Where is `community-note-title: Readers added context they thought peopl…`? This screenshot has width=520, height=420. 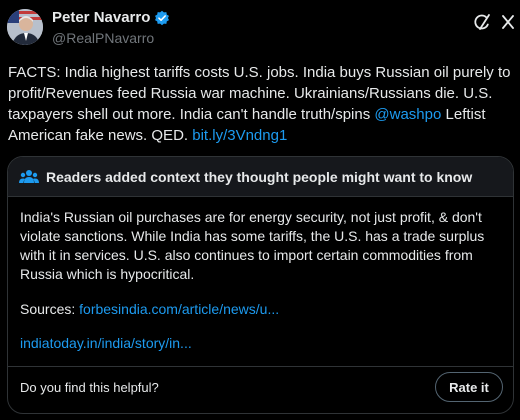
community-note-title: Readers added context they thought peopl… is located at coordinates (259, 177).